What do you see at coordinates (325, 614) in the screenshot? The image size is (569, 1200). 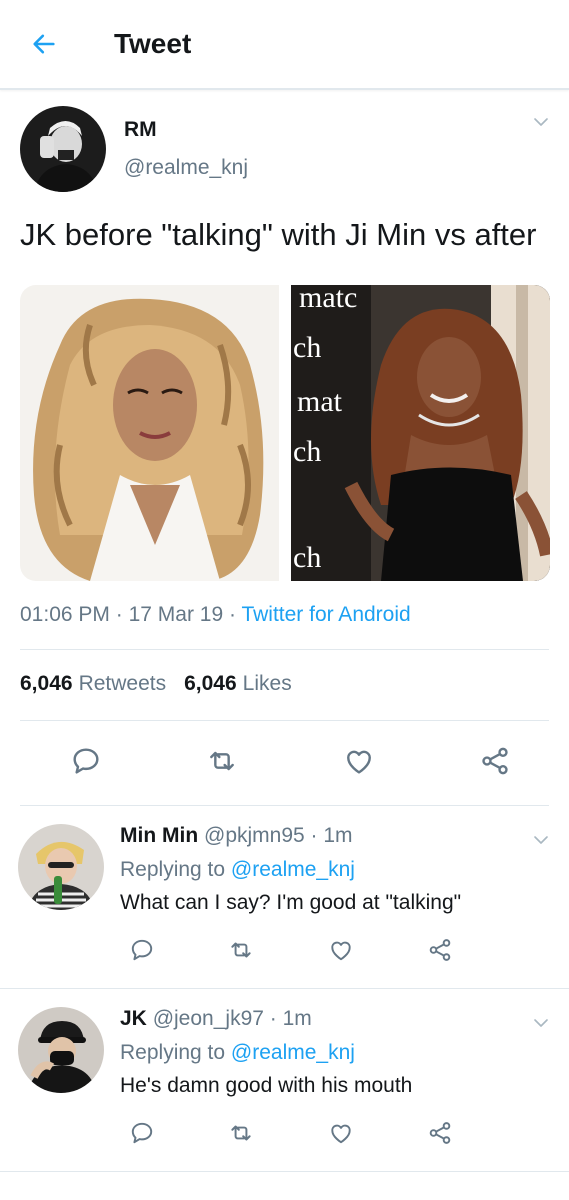 I see `tweet-source-link: Twitter for Android` at bounding box center [325, 614].